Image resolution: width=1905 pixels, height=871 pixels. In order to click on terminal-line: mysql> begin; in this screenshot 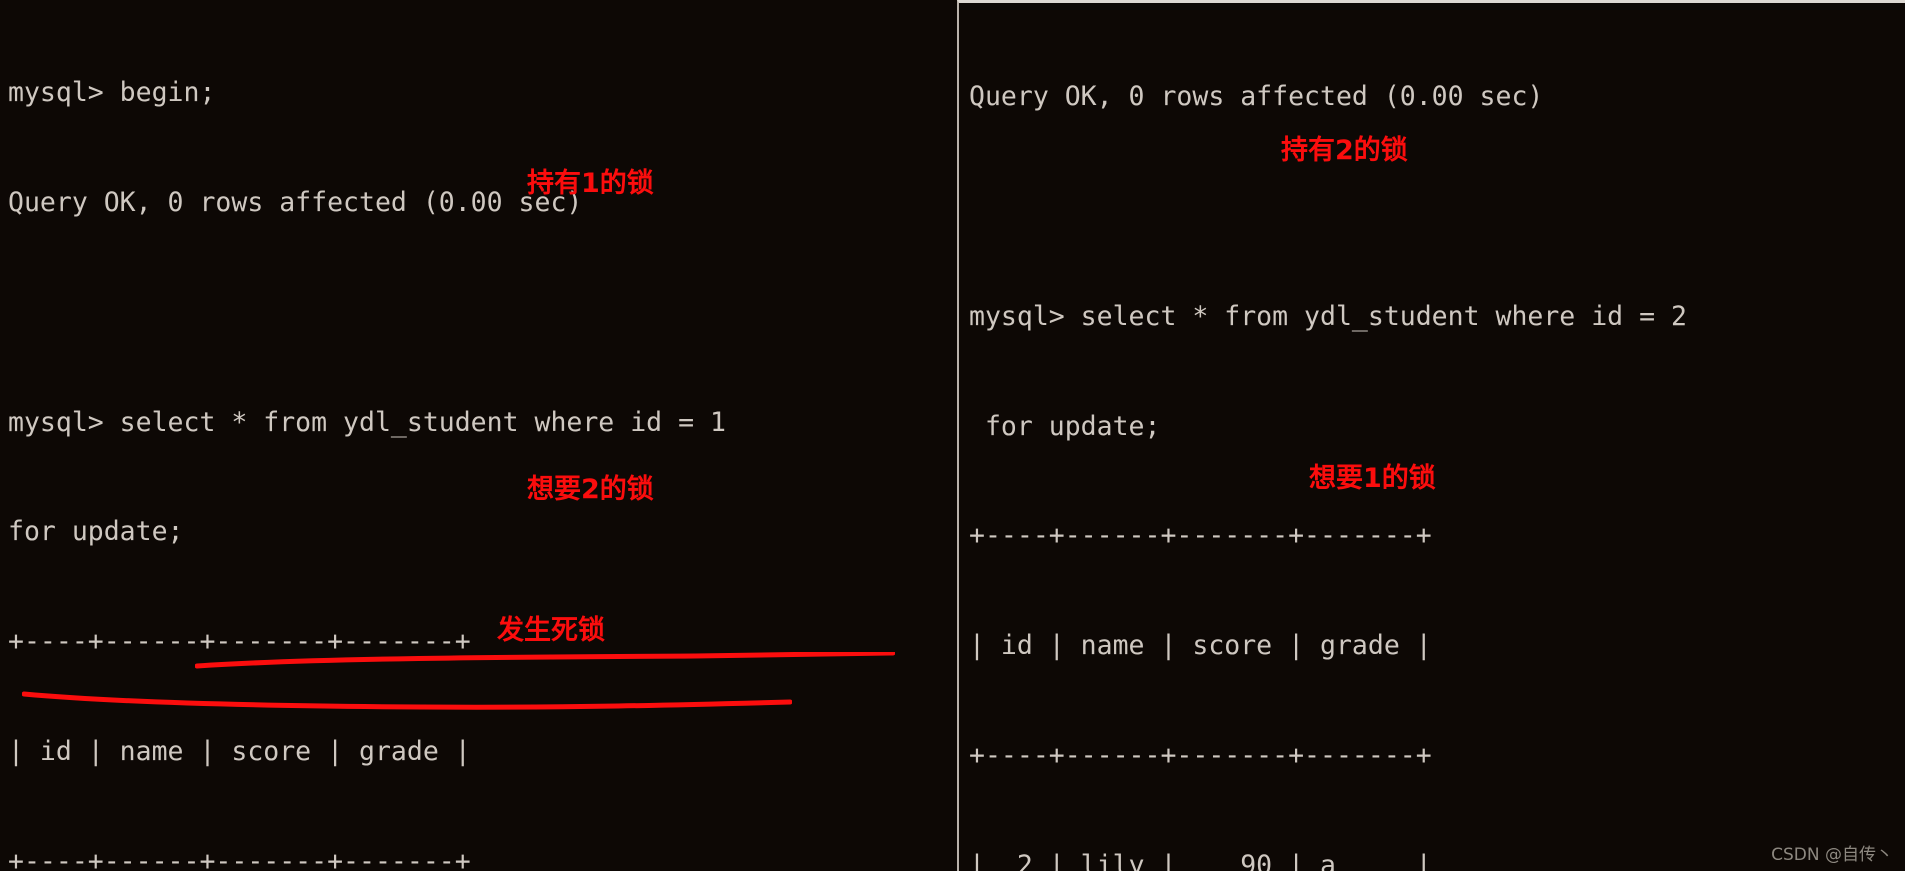, I will do `click(112, 93)`.